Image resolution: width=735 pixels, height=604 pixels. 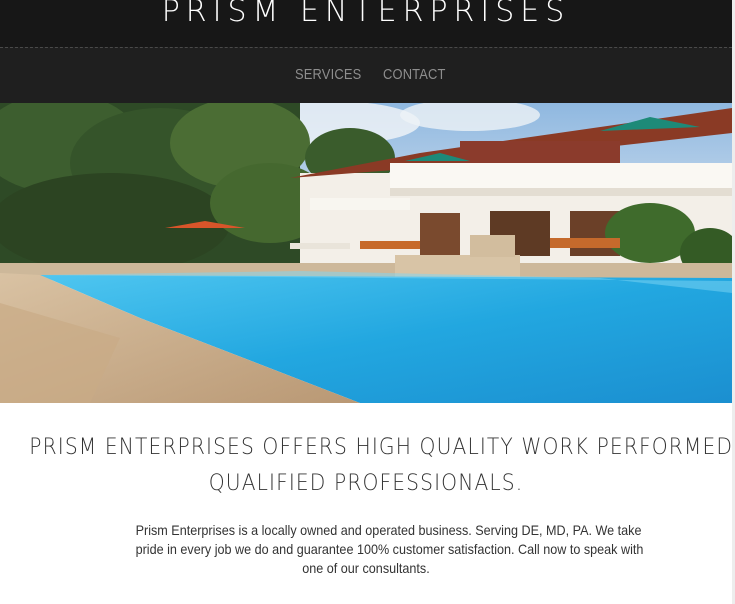 I want to click on nav-link-contact: CONTACT, so click(x=414, y=74).